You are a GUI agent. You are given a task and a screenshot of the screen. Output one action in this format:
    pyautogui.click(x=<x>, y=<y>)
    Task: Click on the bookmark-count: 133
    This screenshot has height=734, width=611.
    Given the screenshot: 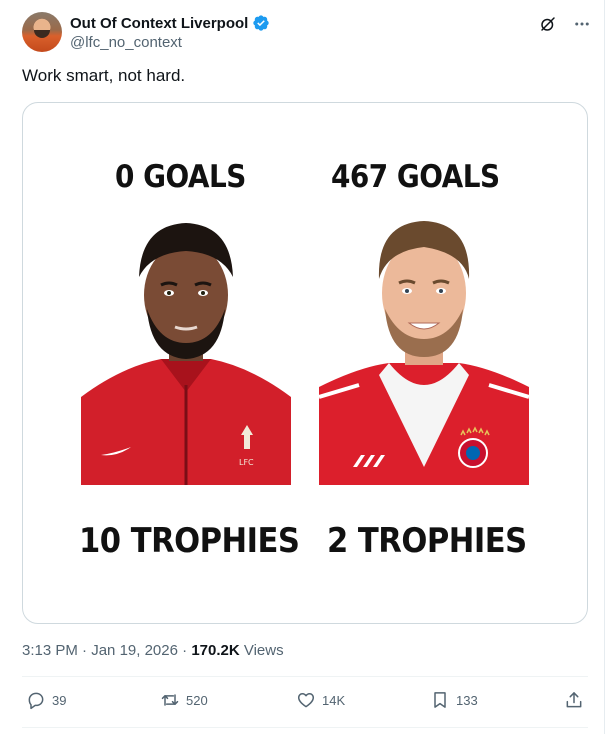 What is the action you would take?
    pyautogui.click(x=467, y=700)
    